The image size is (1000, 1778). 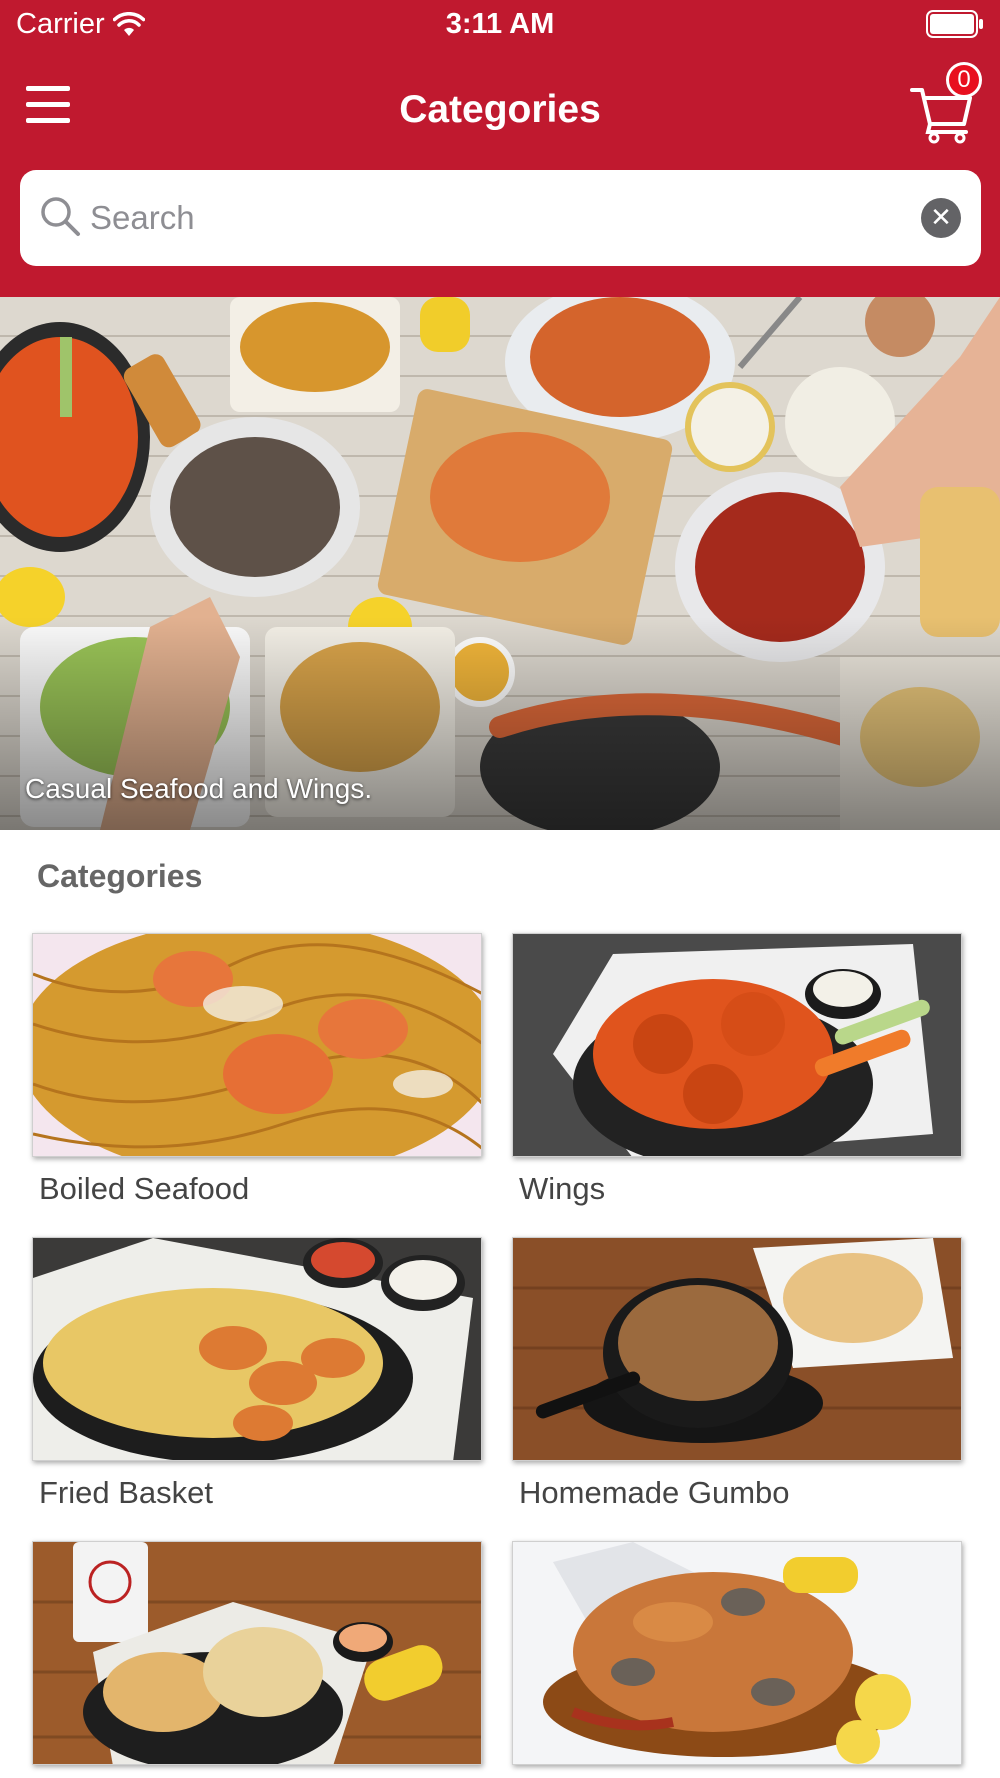 I want to click on category-card-homemade-gumbo: Homemade Gumbo, so click(x=737, y=1374).